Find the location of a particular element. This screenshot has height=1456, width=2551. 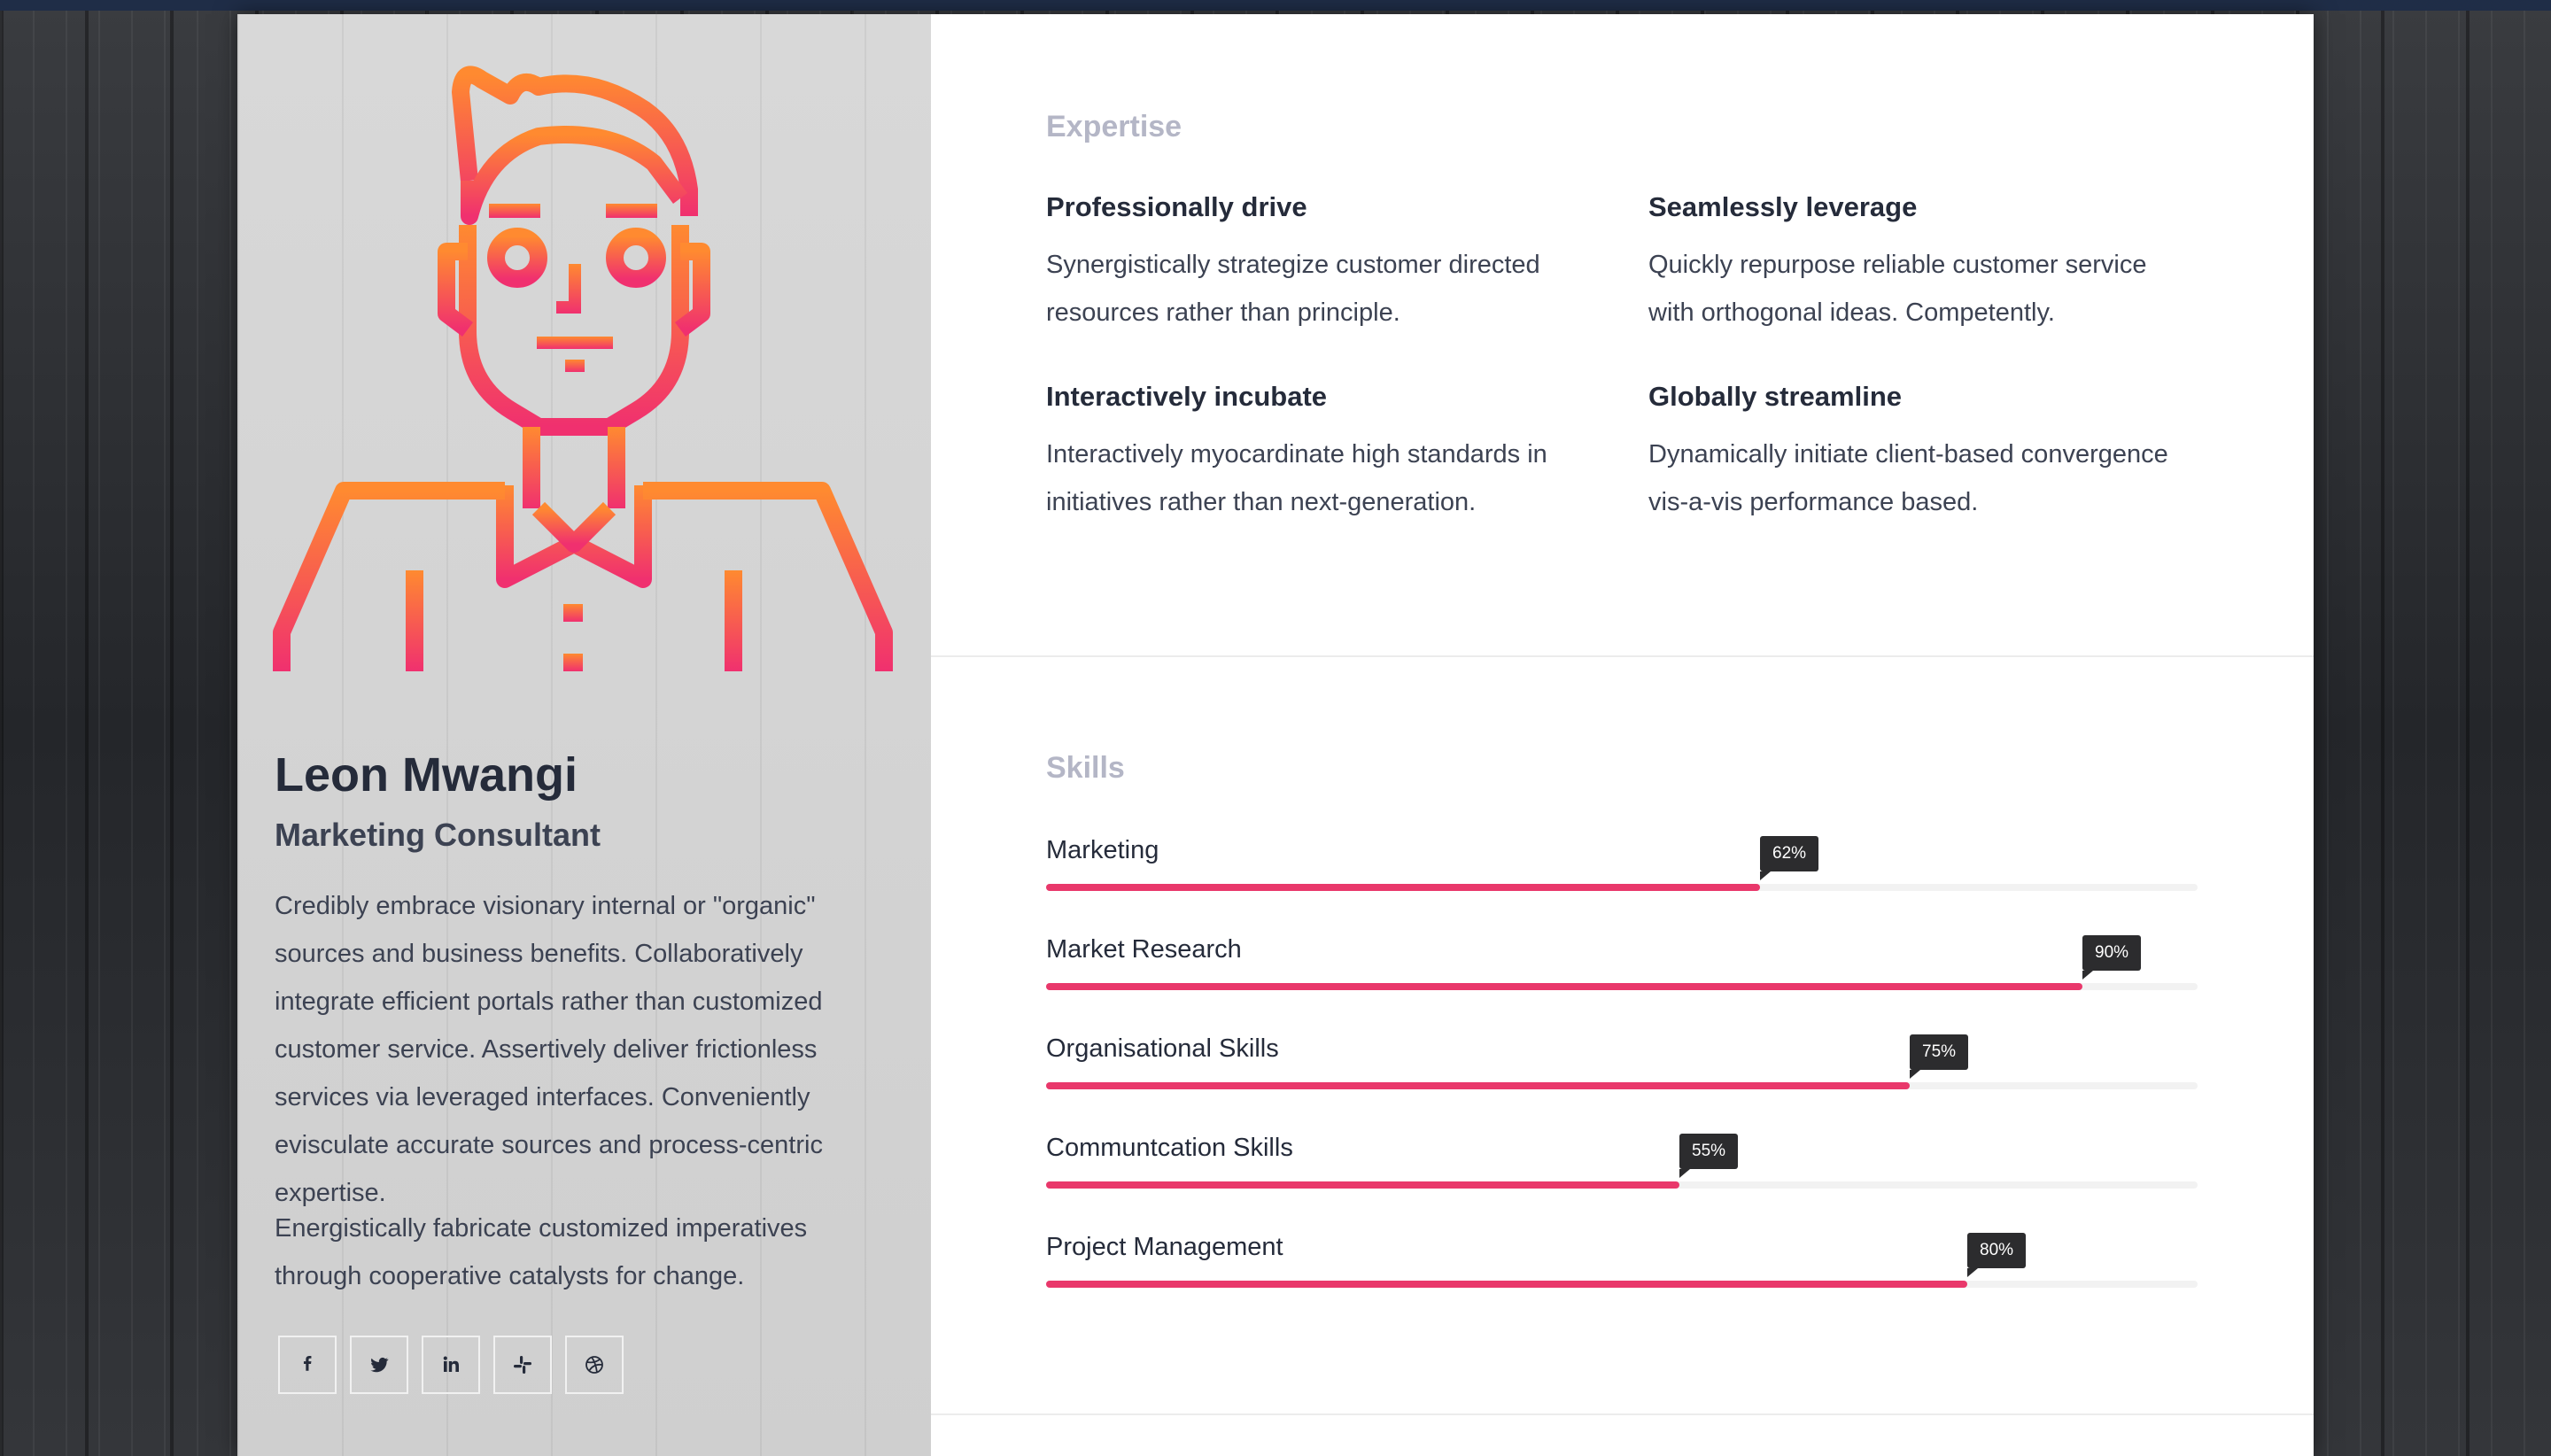

skill-label: Market Research is located at coordinates (1144, 949).